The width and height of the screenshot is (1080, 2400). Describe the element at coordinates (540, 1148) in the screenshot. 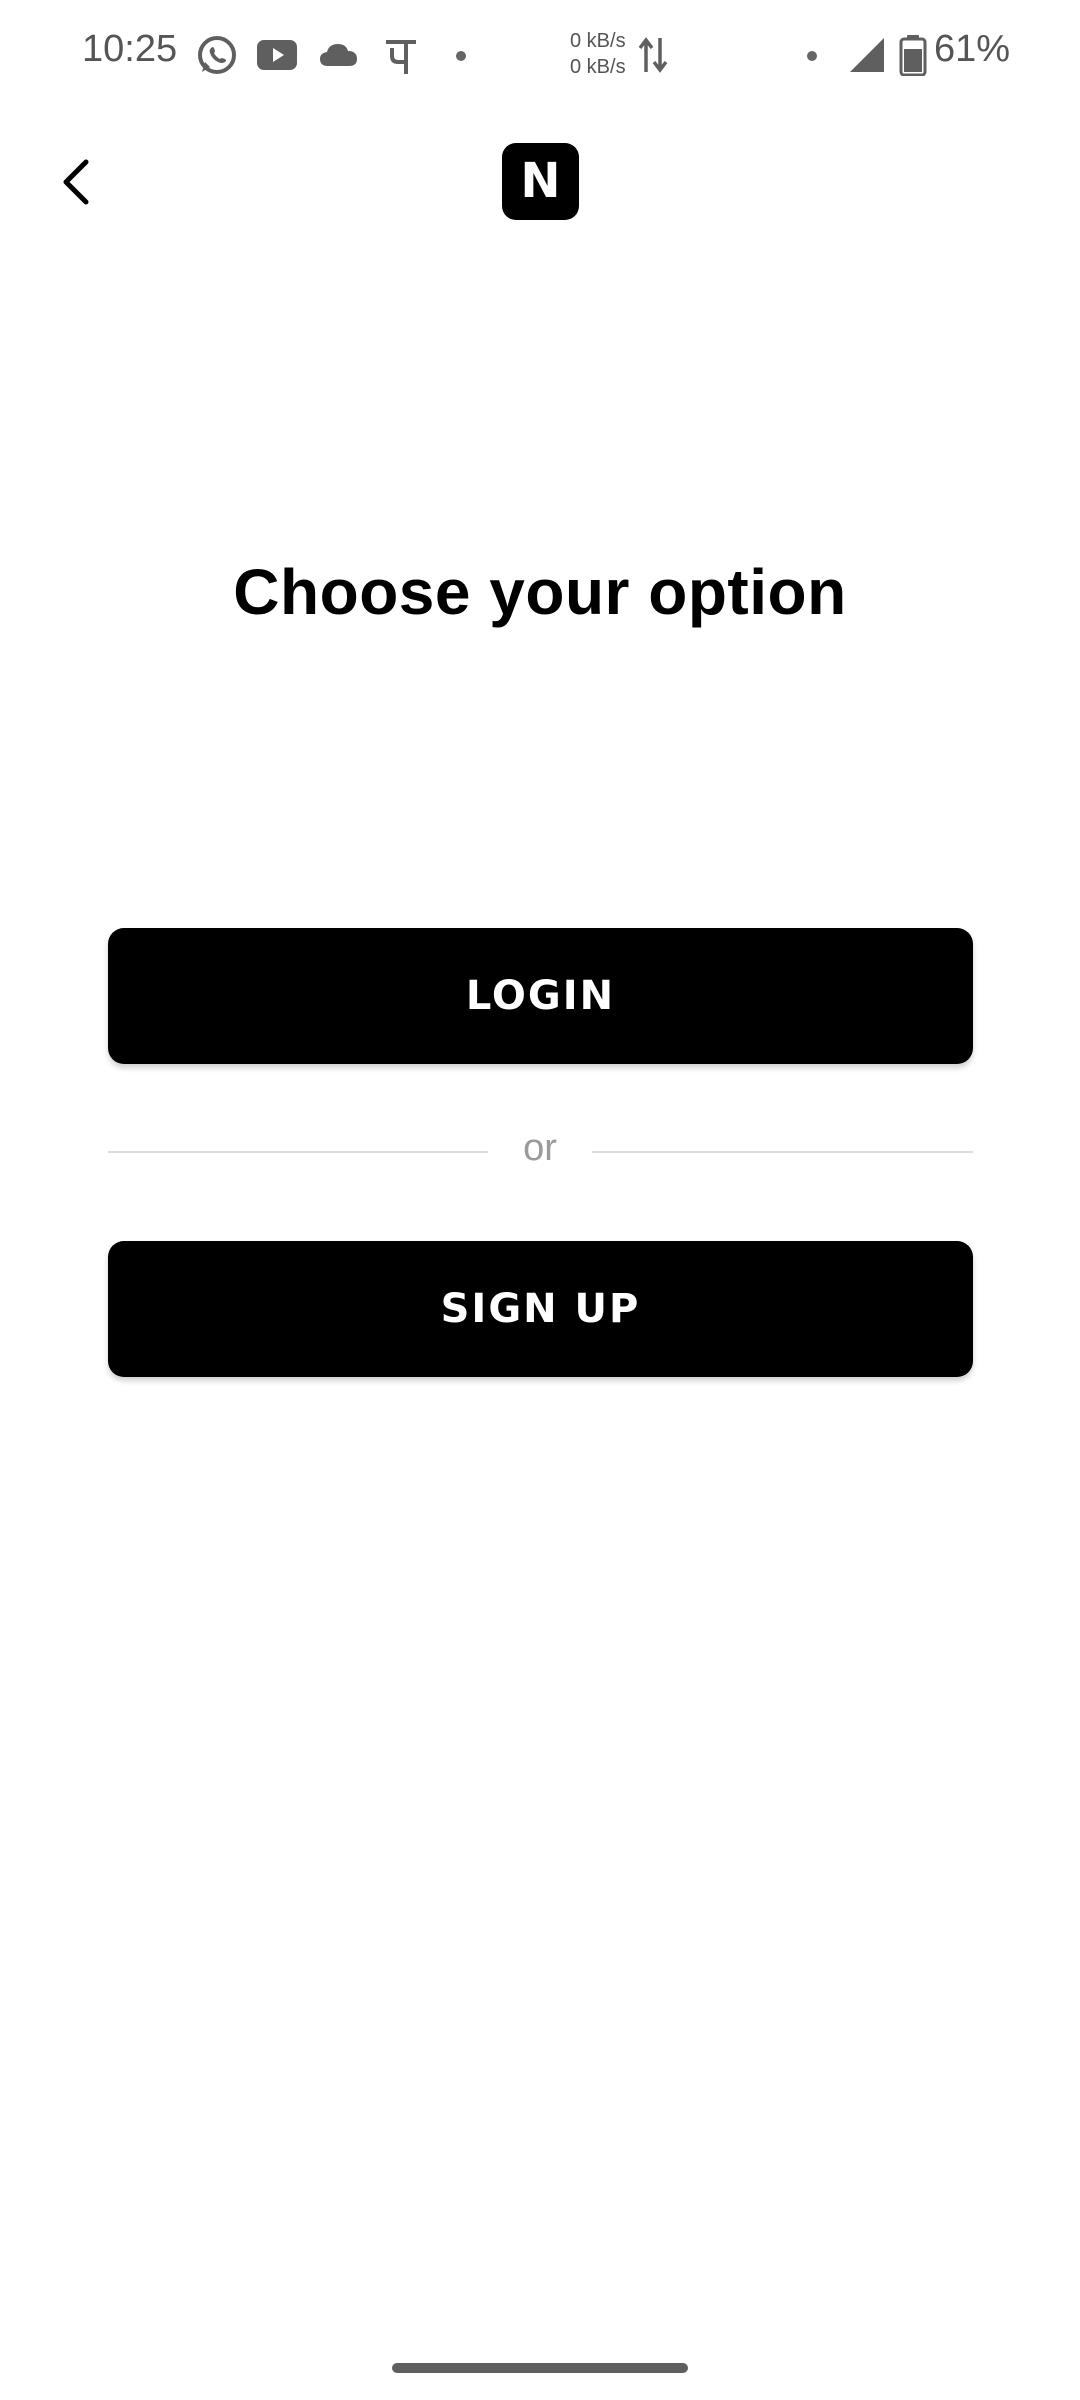

I see `divider-or-text: or` at that location.